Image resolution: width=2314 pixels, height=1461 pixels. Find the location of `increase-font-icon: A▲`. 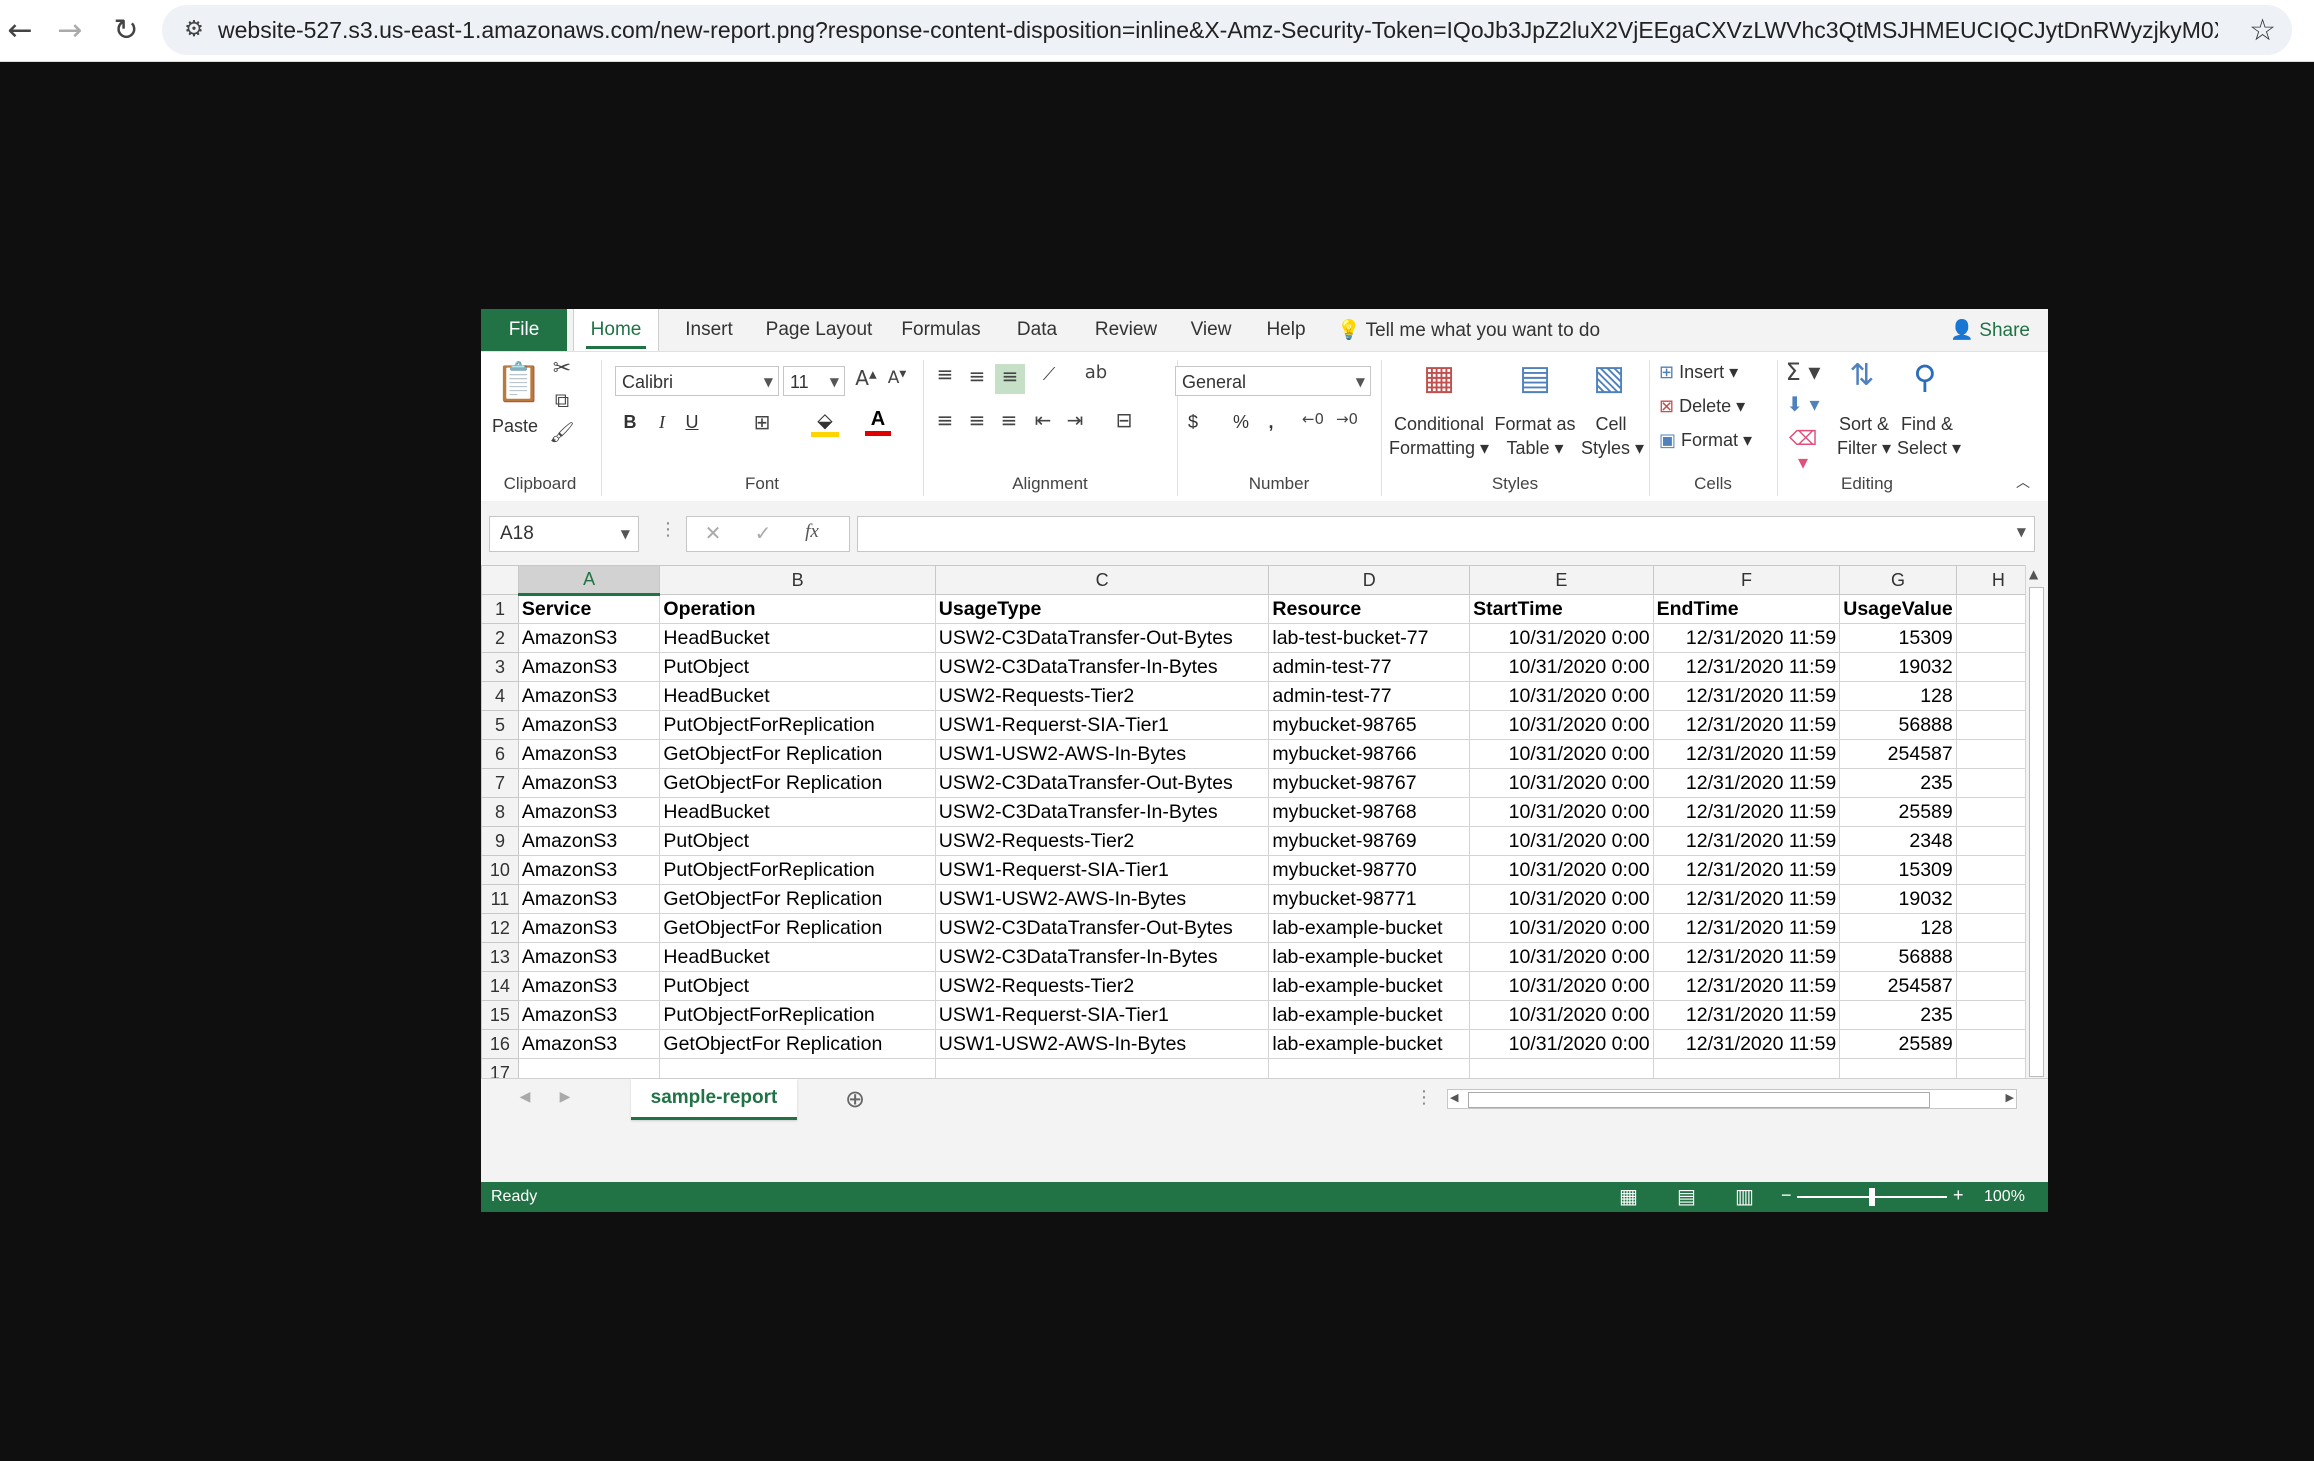

increase-font-icon: A▲ is located at coordinates (866, 378).